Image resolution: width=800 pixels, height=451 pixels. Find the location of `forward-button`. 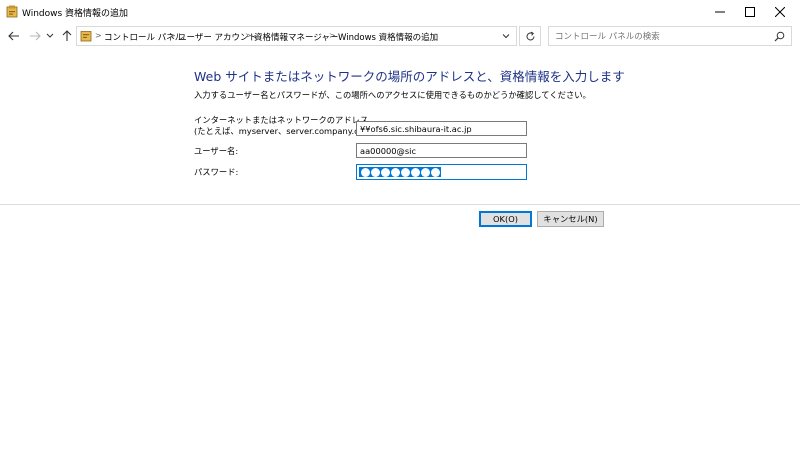

forward-button is located at coordinates (35, 36).